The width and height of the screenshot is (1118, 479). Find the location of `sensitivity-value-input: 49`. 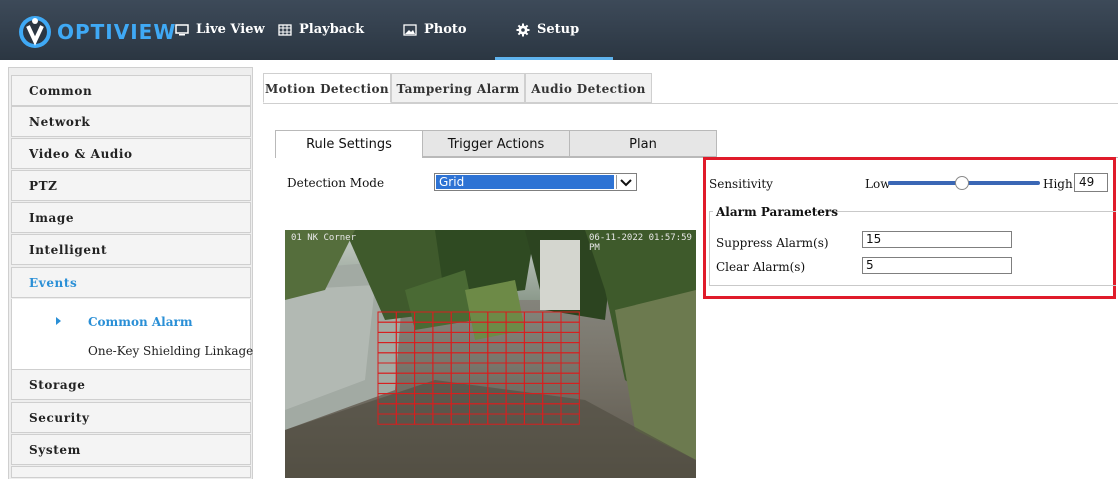

sensitivity-value-input: 49 is located at coordinates (1091, 182).